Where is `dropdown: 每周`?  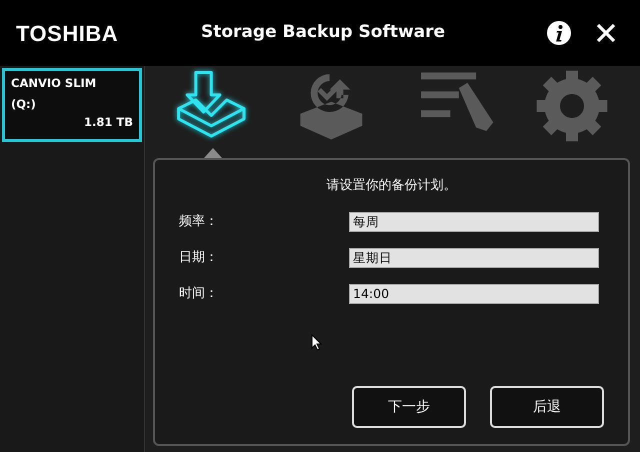
dropdown: 每周 is located at coordinates (474, 222).